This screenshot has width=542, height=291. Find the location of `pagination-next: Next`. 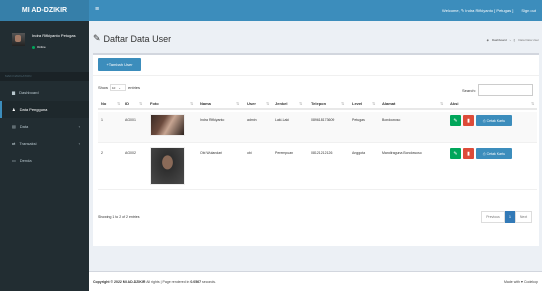

pagination-next: Next is located at coordinates (523, 217).